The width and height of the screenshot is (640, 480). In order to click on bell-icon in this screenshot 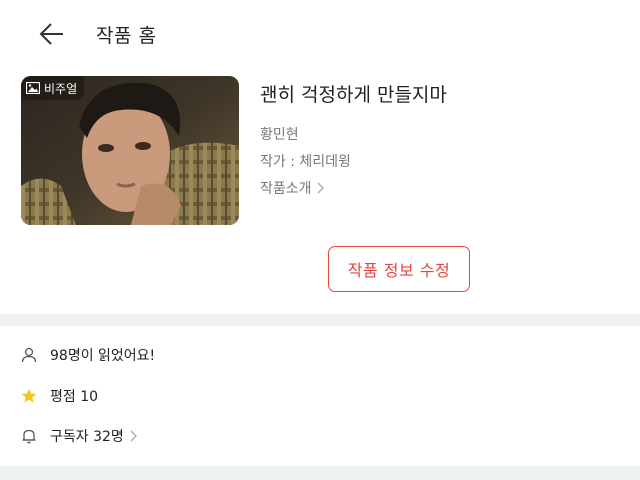, I will do `click(29, 436)`.